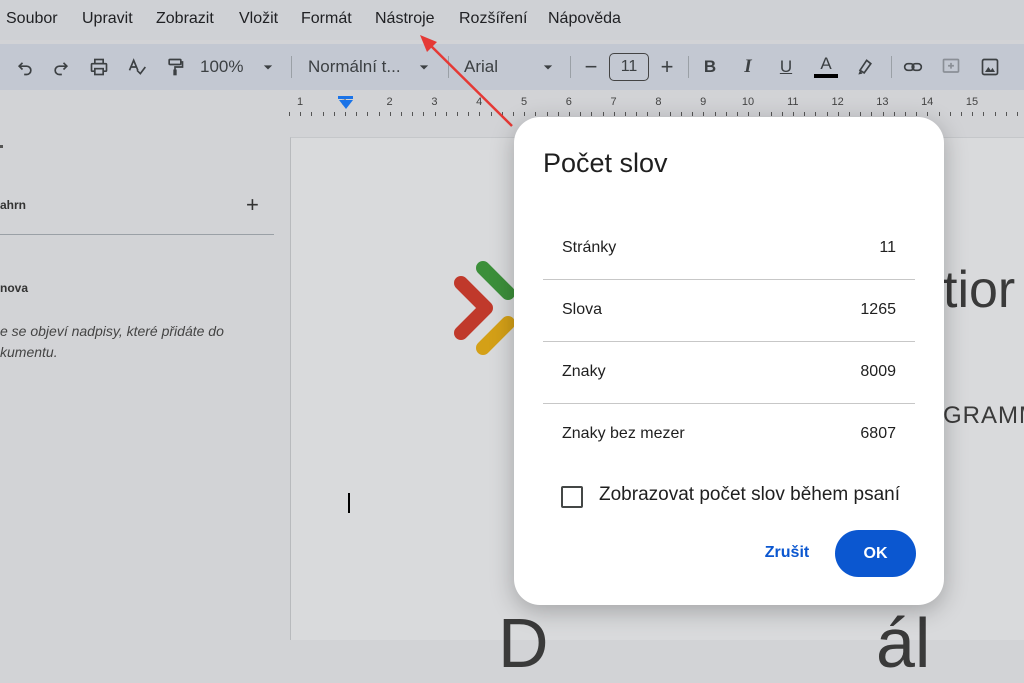 The width and height of the screenshot is (1024, 683). Describe the element at coordinates (25, 67) in the screenshot. I see `undo-icon` at that location.